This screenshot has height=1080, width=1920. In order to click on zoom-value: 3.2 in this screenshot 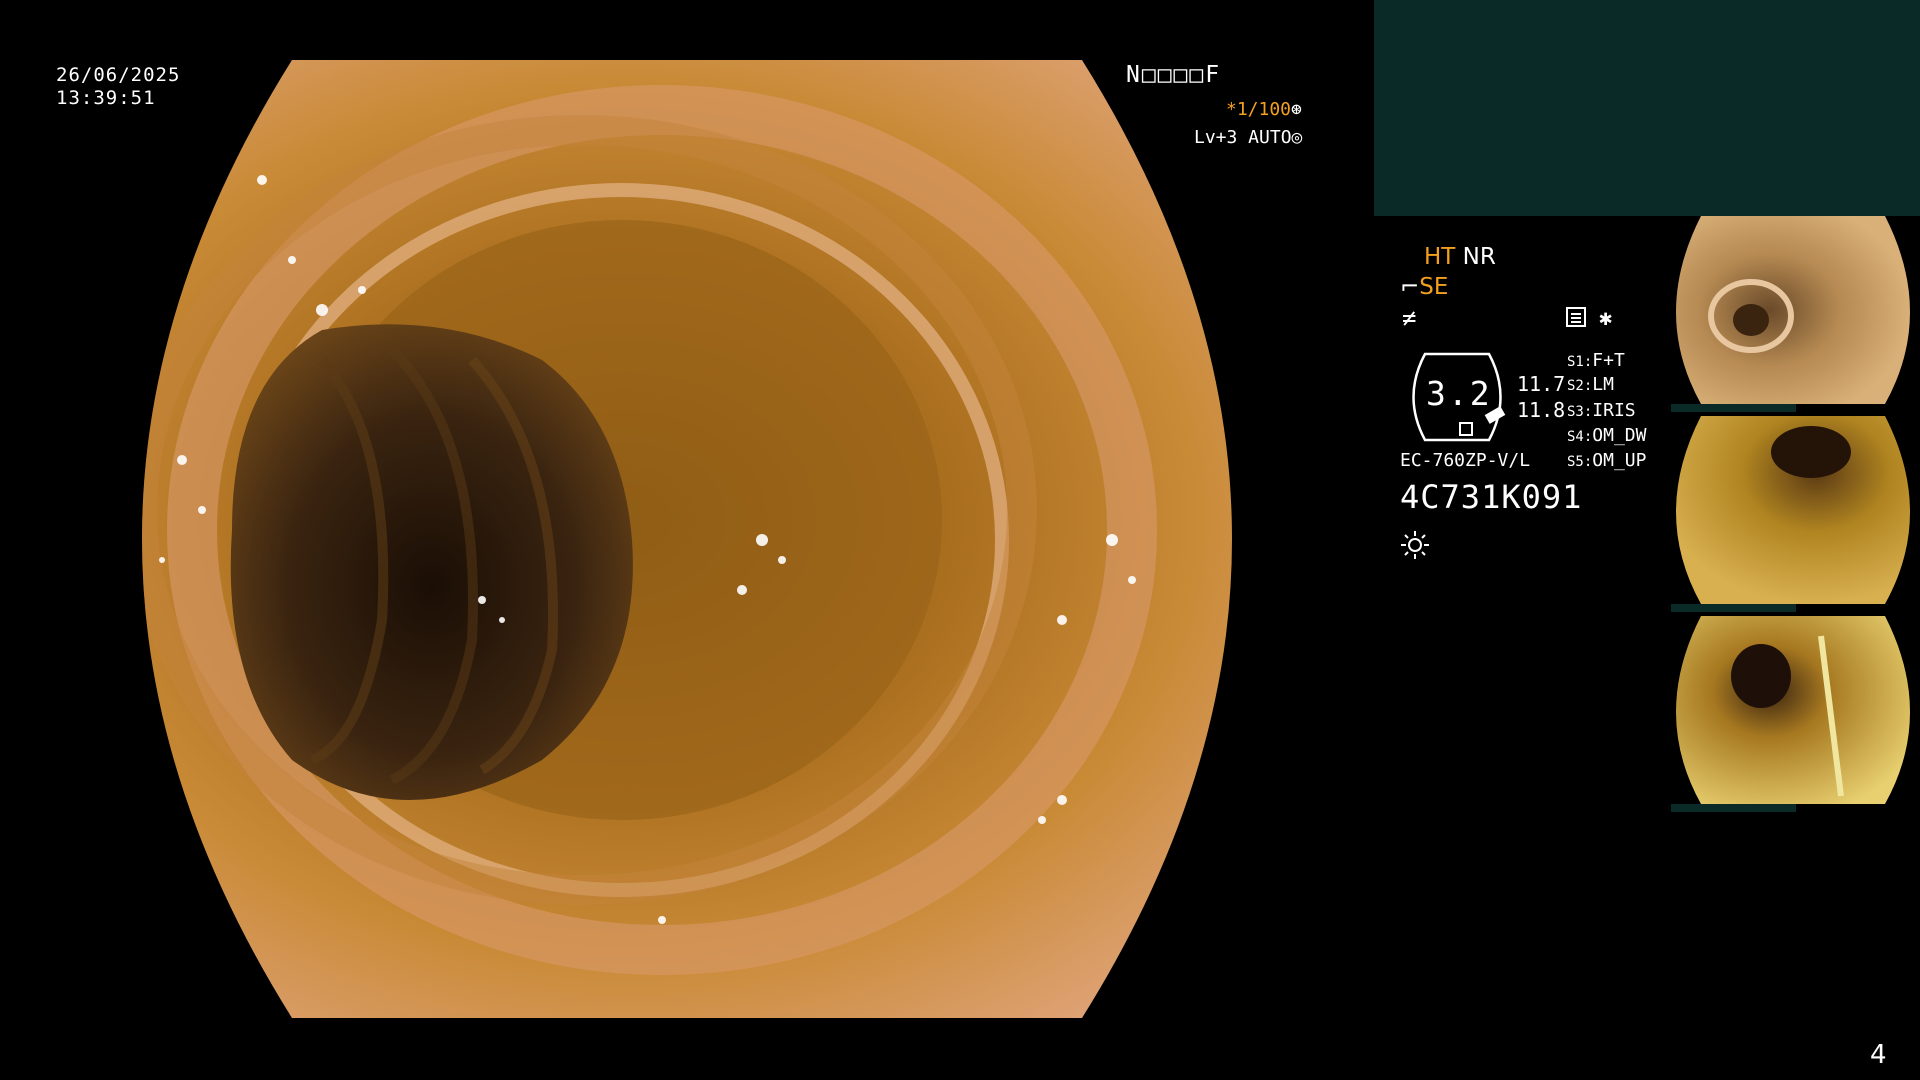, I will do `click(1459, 393)`.